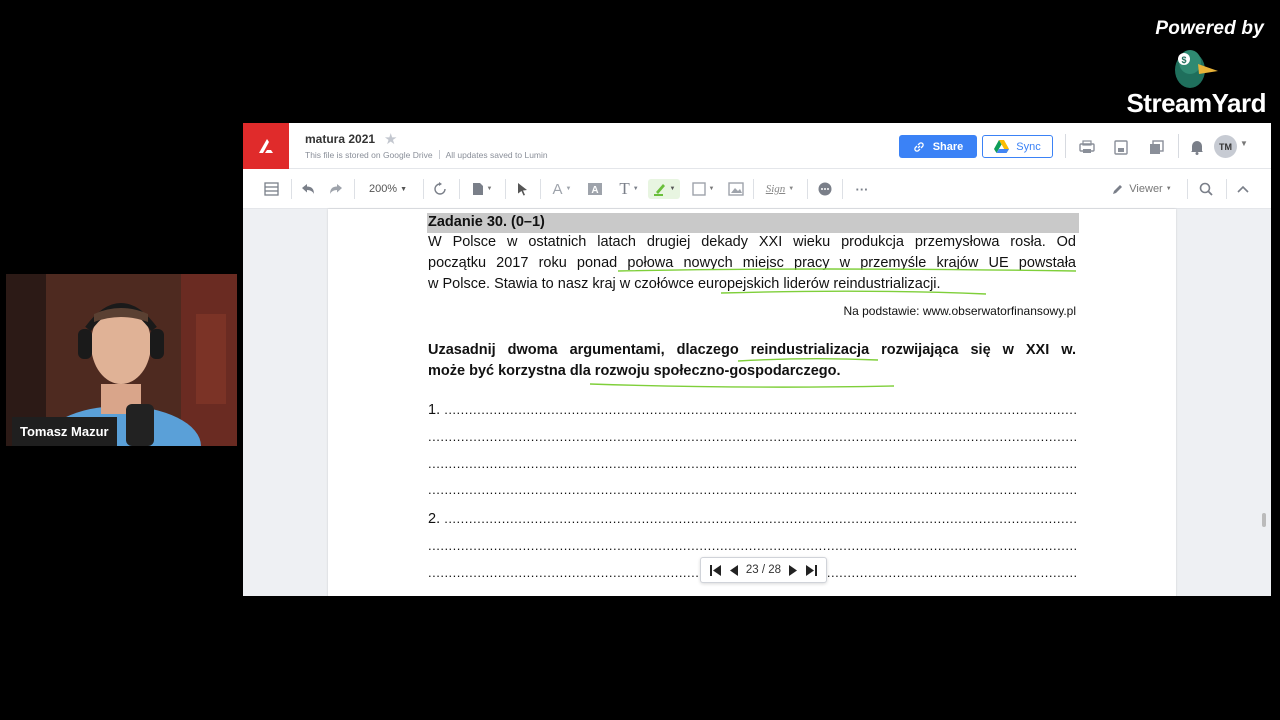 This screenshot has height=720, width=1280. I want to click on highlight-annotations, so click(833, 328).